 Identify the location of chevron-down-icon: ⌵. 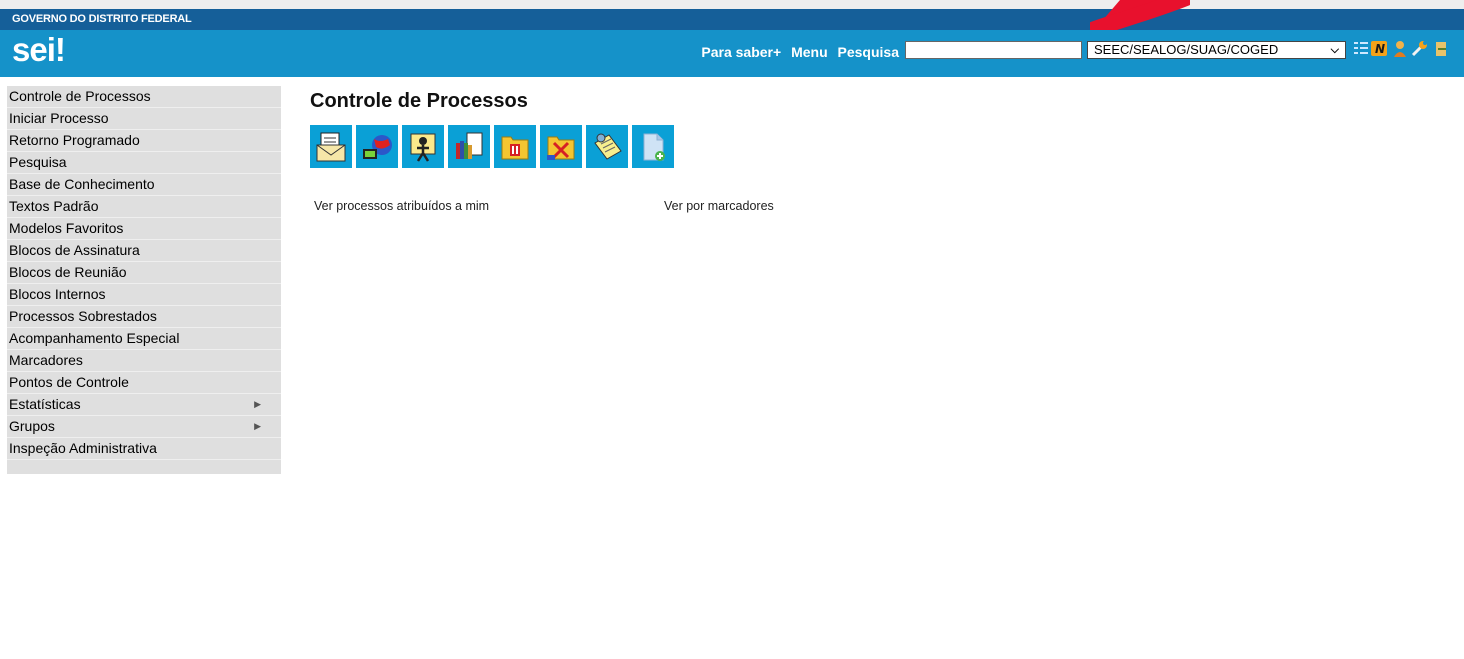
(1334, 50).